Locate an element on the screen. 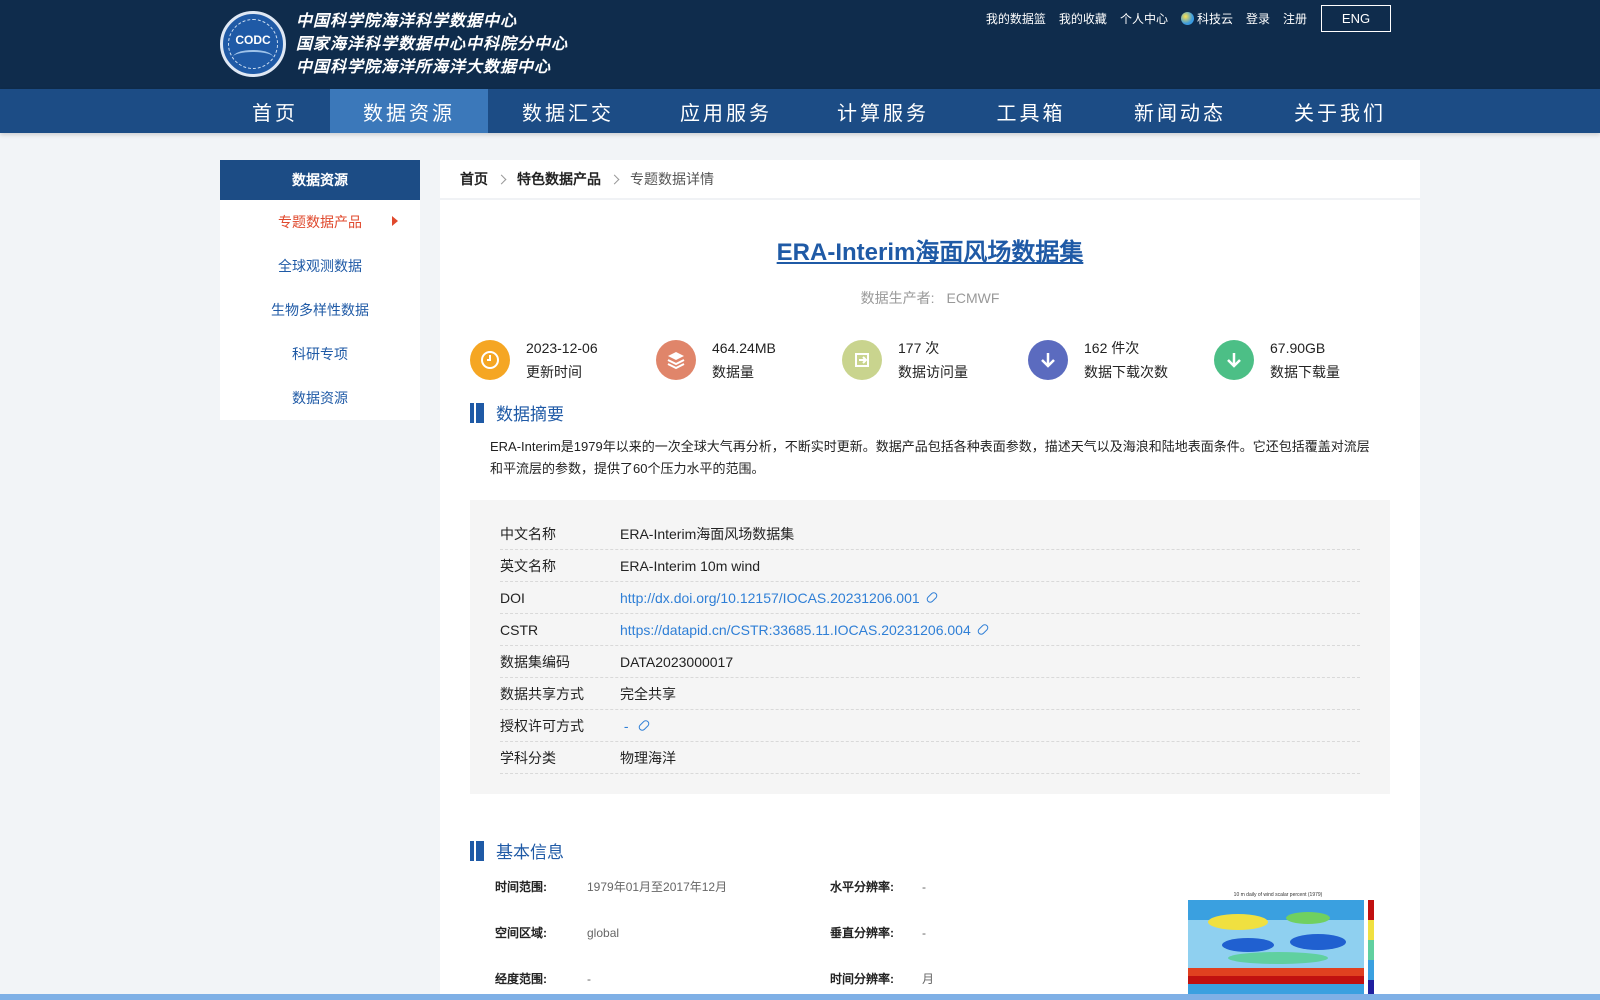 The width and height of the screenshot is (1600, 1000). site-title-2: 国家海洋科学数据中心中科院分中心 is located at coordinates (432, 43).